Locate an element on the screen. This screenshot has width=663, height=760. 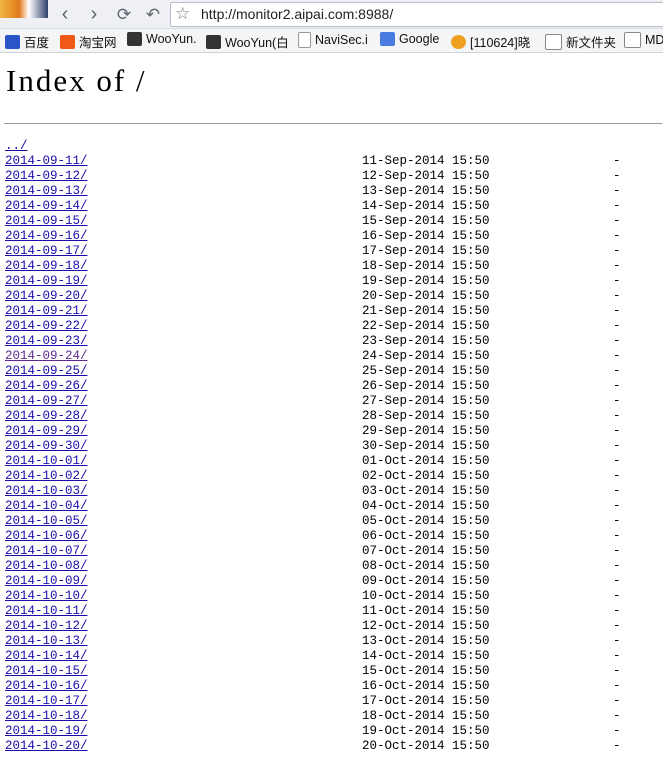
directory-link: 2014-10-06/ is located at coordinates (46, 536).